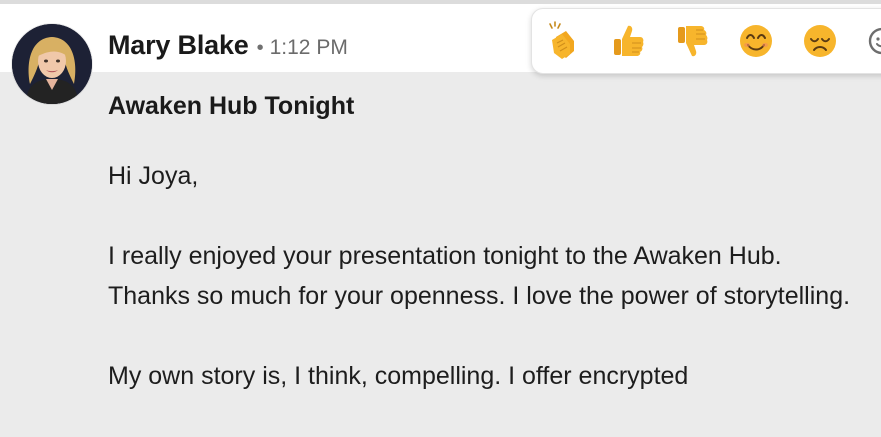 The image size is (881, 437). What do you see at coordinates (153, 176) in the screenshot?
I see `body-greeting: Hi Joya,` at bounding box center [153, 176].